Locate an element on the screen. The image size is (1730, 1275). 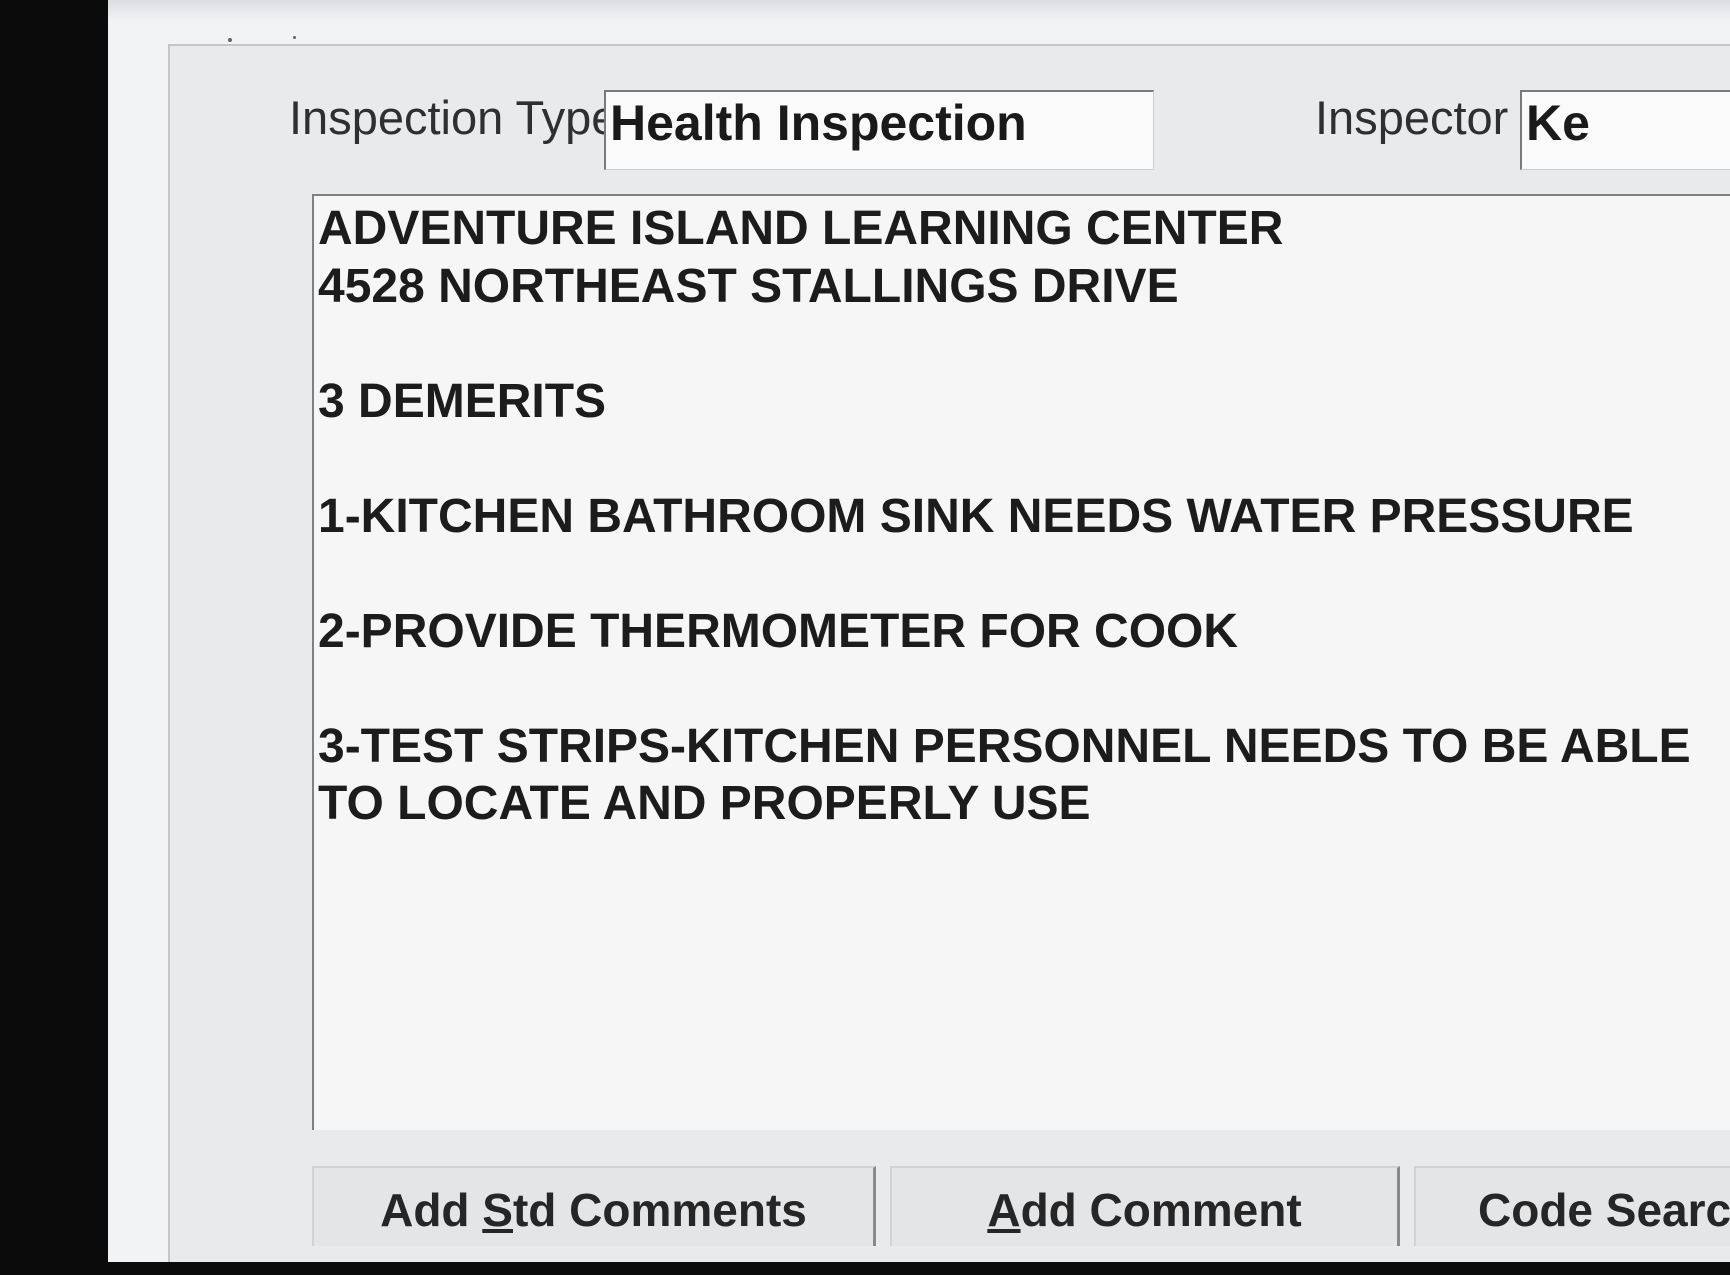
add-comment-button: Add Comment is located at coordinates (1145, 1206).